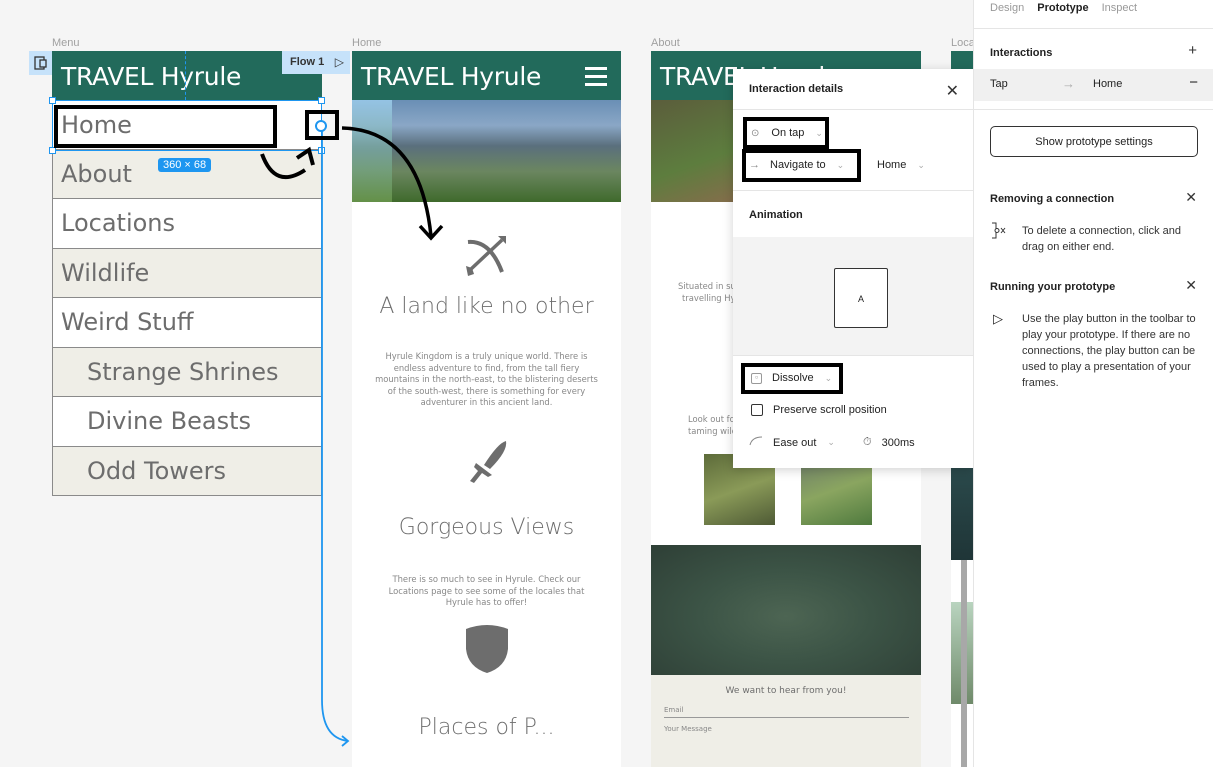  What do you see at coordinates (776, 215) in the screenshot?
I see `animation-heading: Animation` at bounding box center [776, 215].